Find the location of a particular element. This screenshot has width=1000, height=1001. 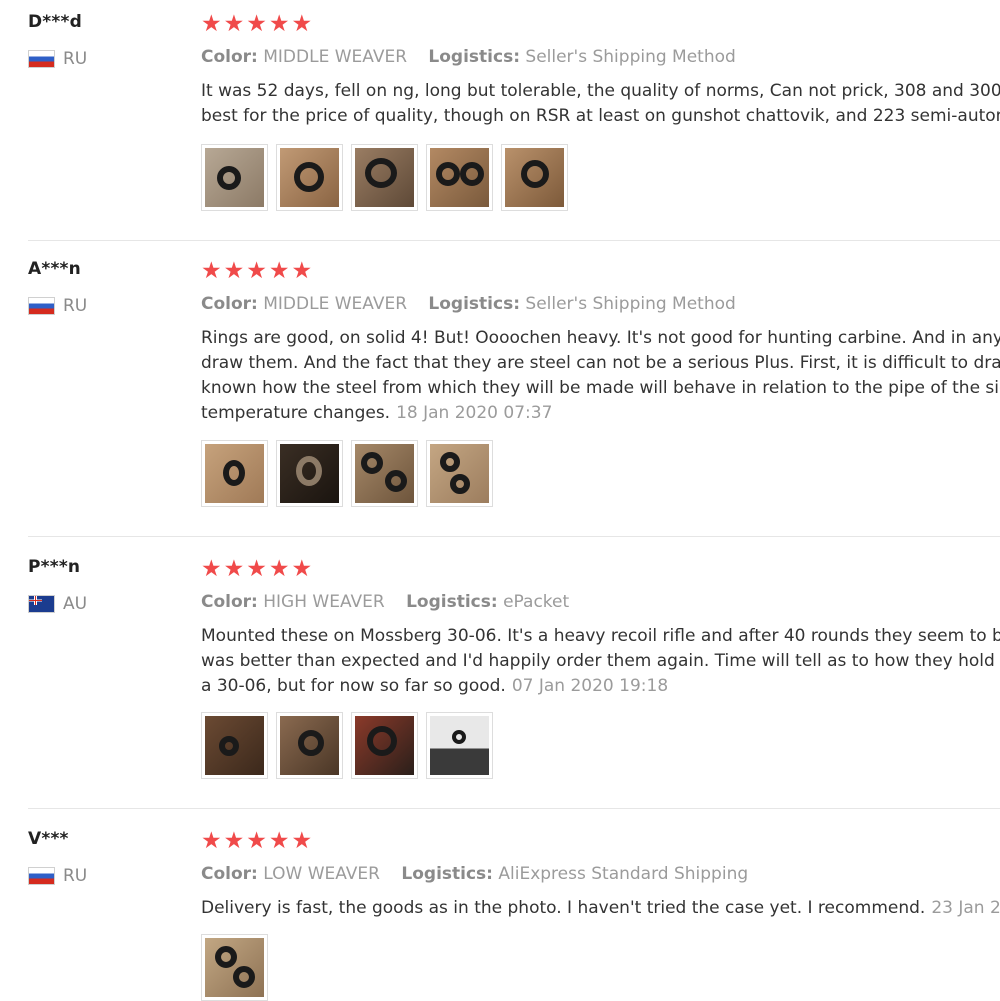

australia-flag-icon is located at coordinates (41, 604).